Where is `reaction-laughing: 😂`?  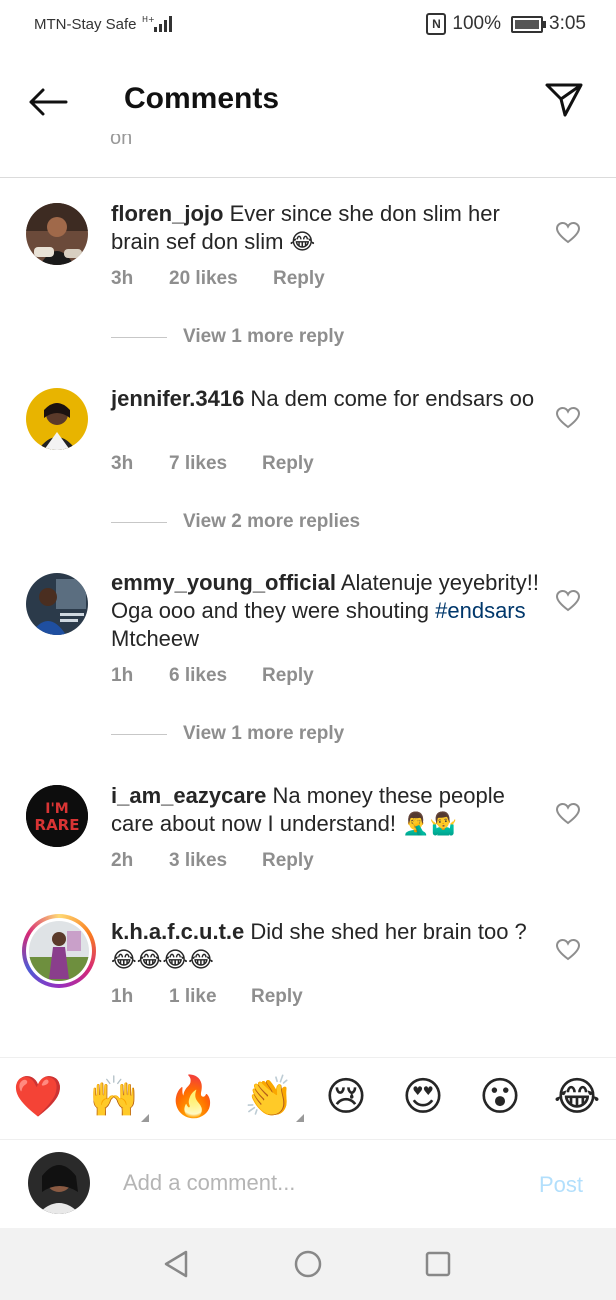 reaction-laughing: 😂 is located at coordinates (577, 1097).